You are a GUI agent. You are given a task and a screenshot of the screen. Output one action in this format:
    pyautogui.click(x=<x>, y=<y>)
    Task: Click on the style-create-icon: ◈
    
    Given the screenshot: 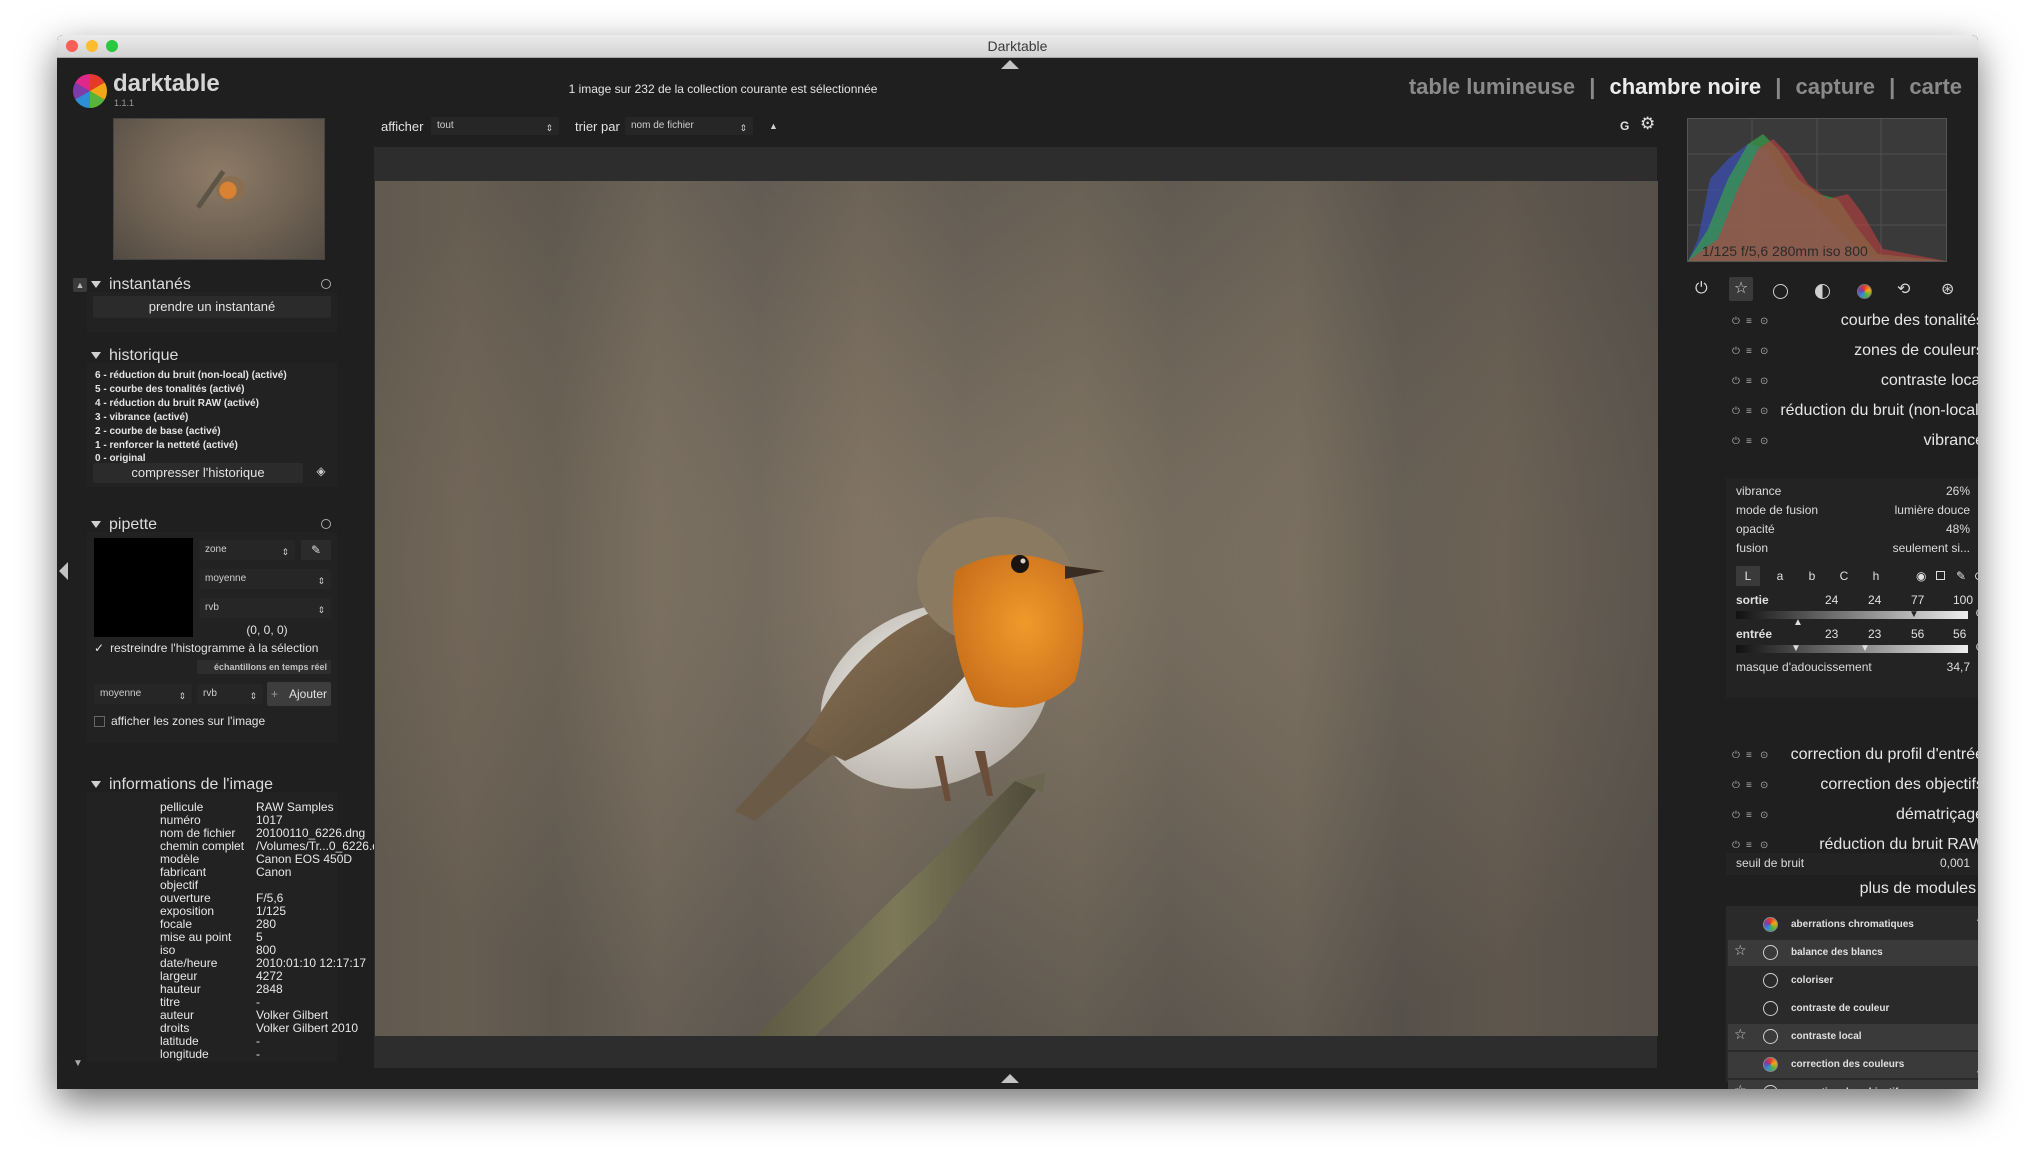 What is the action you would take?
    pyautogui.click(x=321, y=472)
    